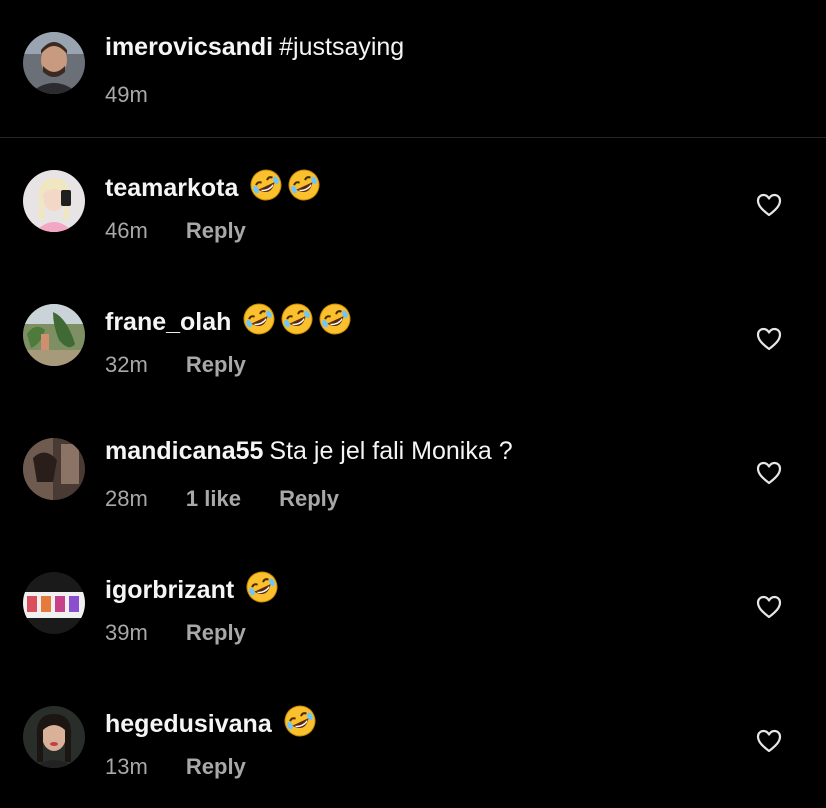 The height and width of the screenshot is (808, 826). I want to click on comment-username: mandicana55, so click(184, 451).